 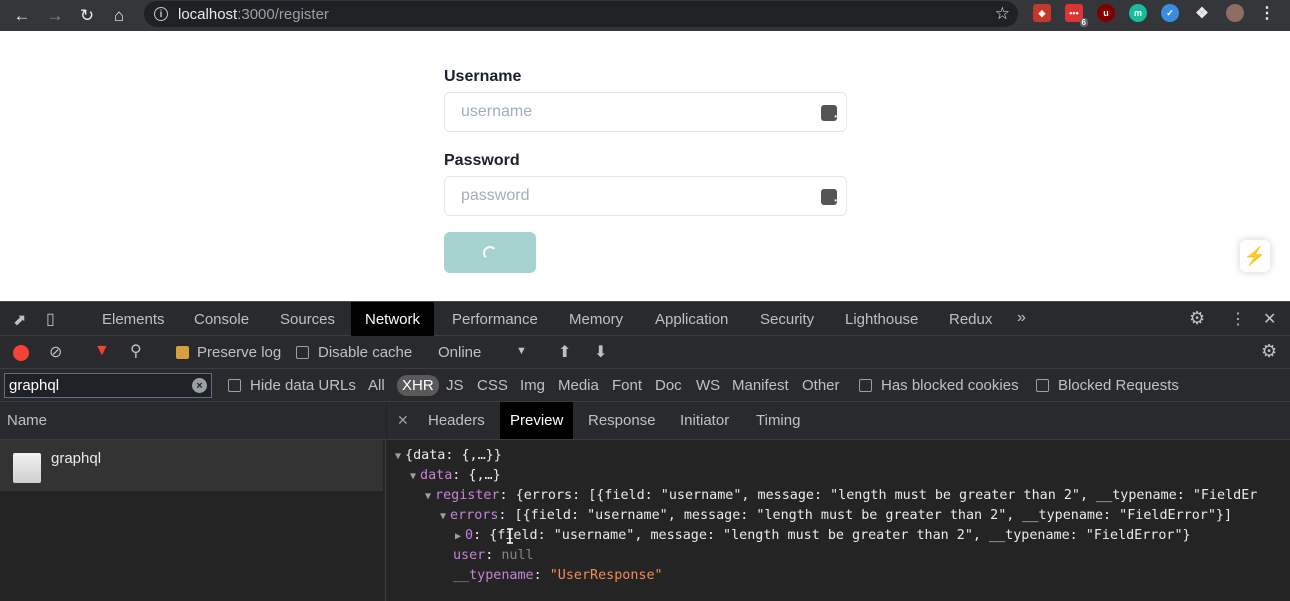 I want to click on throttle-select: Online ▼, so click(x=485, y=353).